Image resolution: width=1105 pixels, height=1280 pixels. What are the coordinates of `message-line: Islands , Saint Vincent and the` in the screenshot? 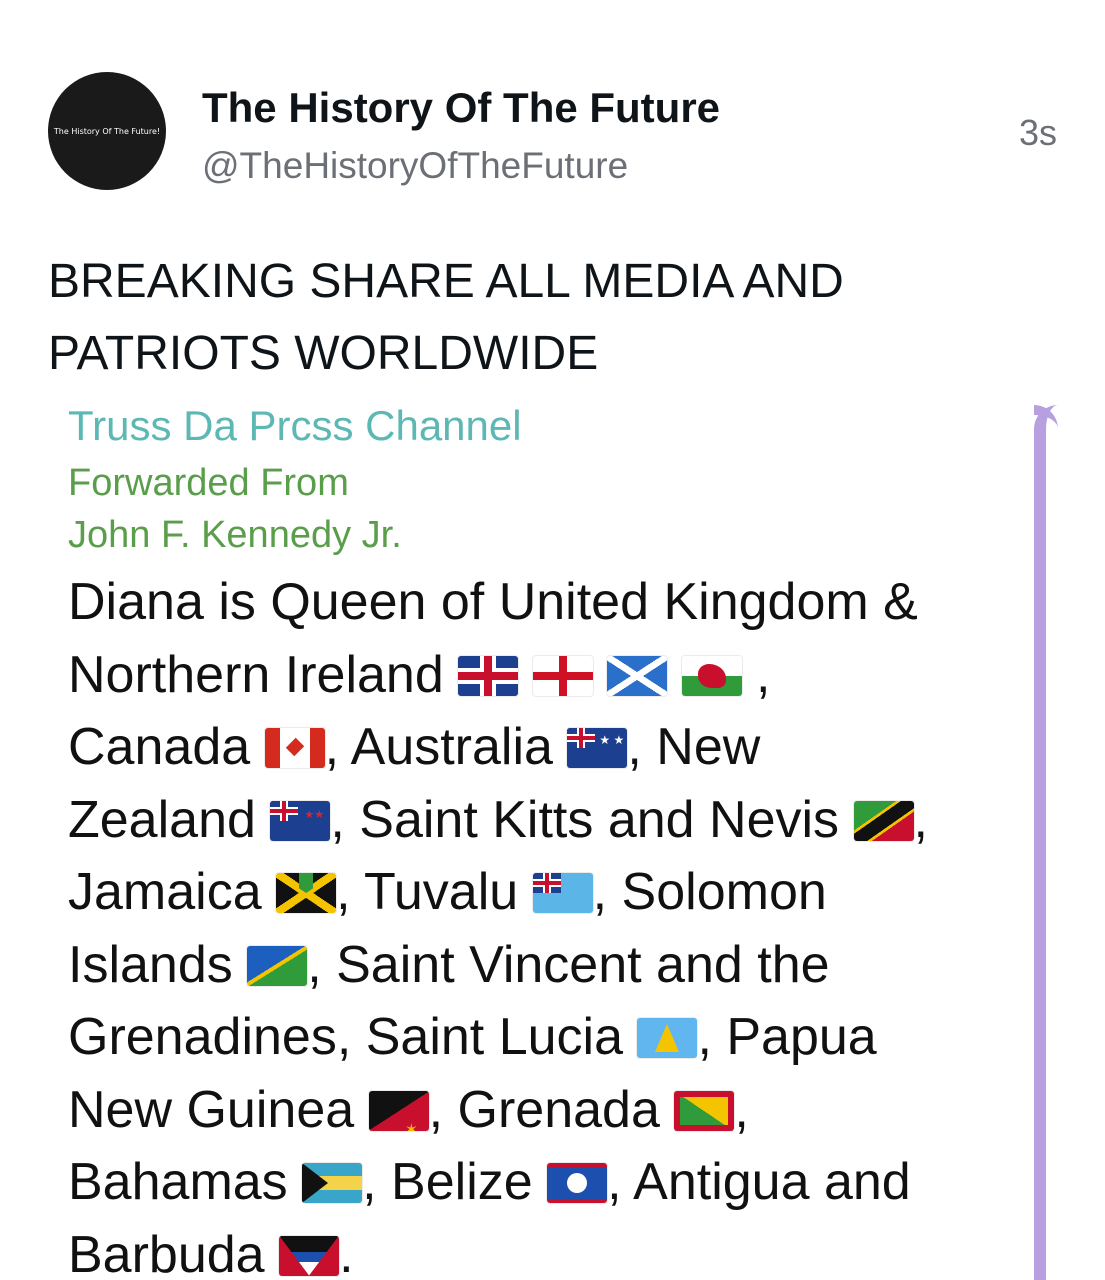 It's located at (548, 965).